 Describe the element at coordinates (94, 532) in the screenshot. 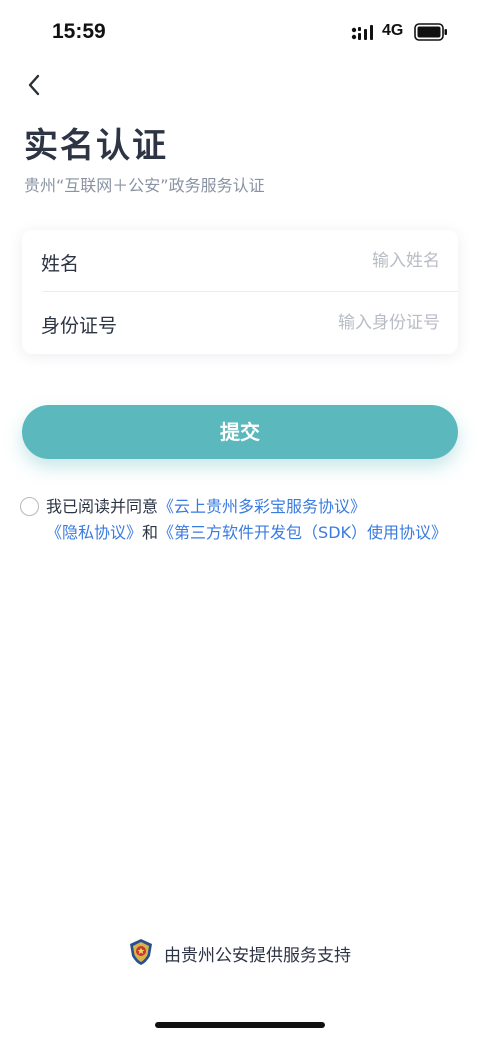

I see `privacy-agreement-link: 《隐私协议》` at that location.